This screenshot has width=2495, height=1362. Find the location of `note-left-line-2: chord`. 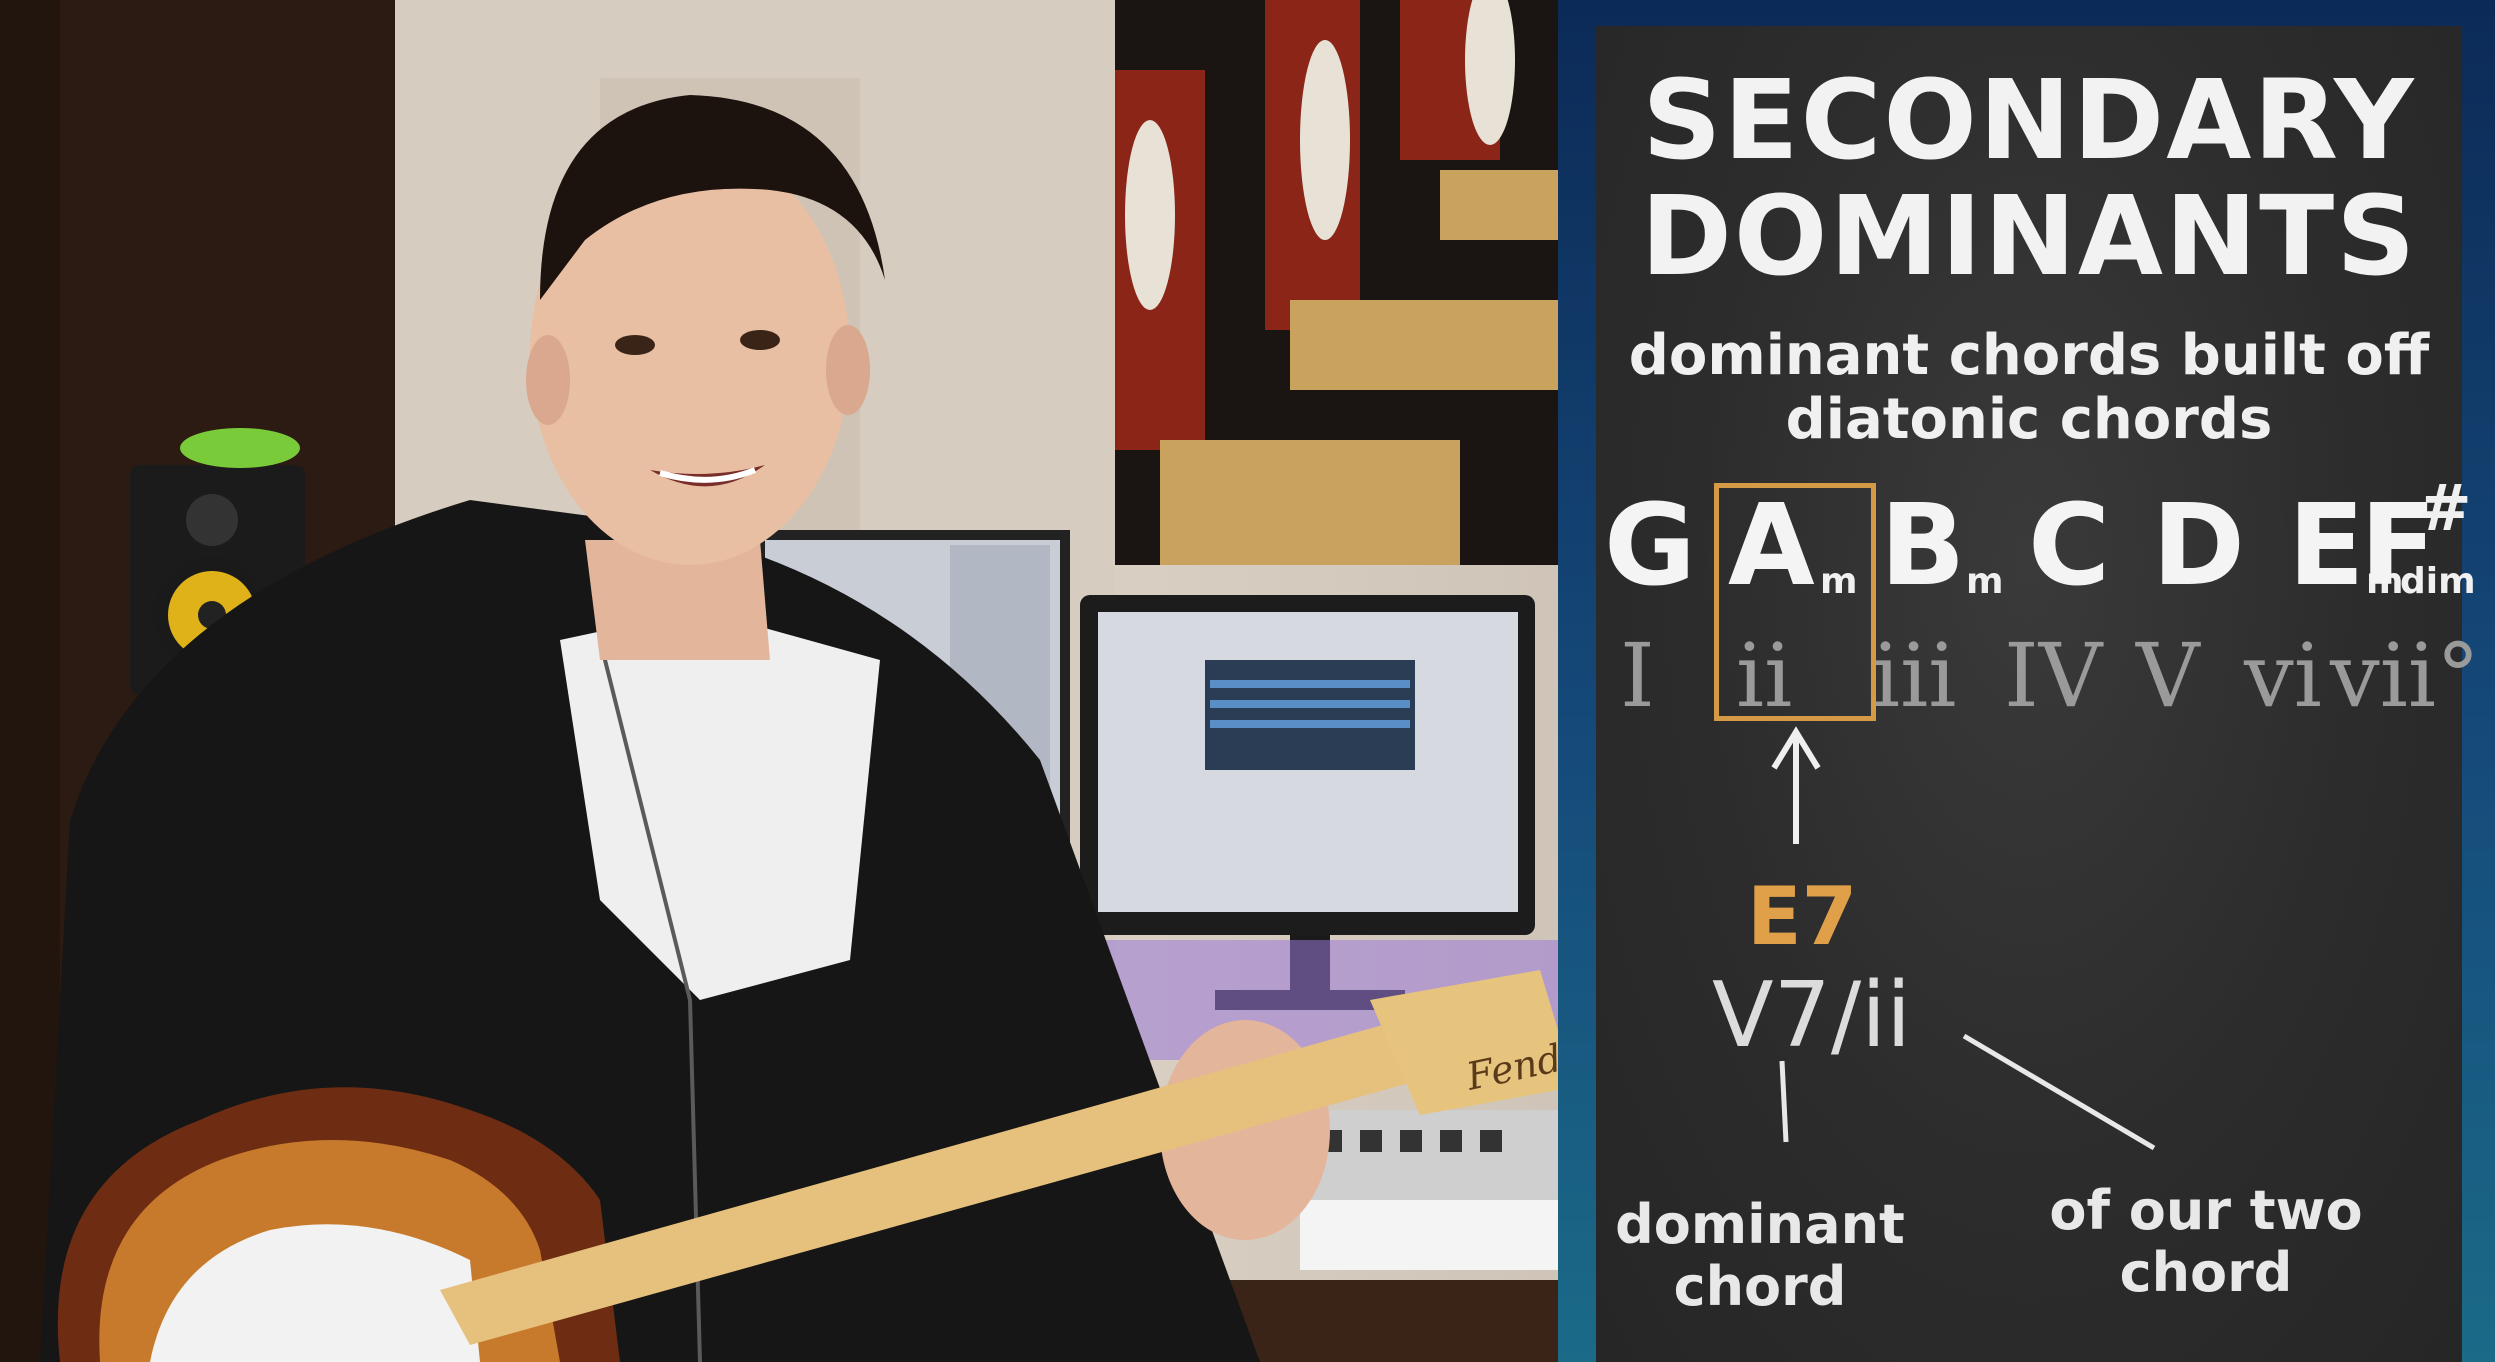

note-left-line-2: chord is located at coordinates (1760, 1286).